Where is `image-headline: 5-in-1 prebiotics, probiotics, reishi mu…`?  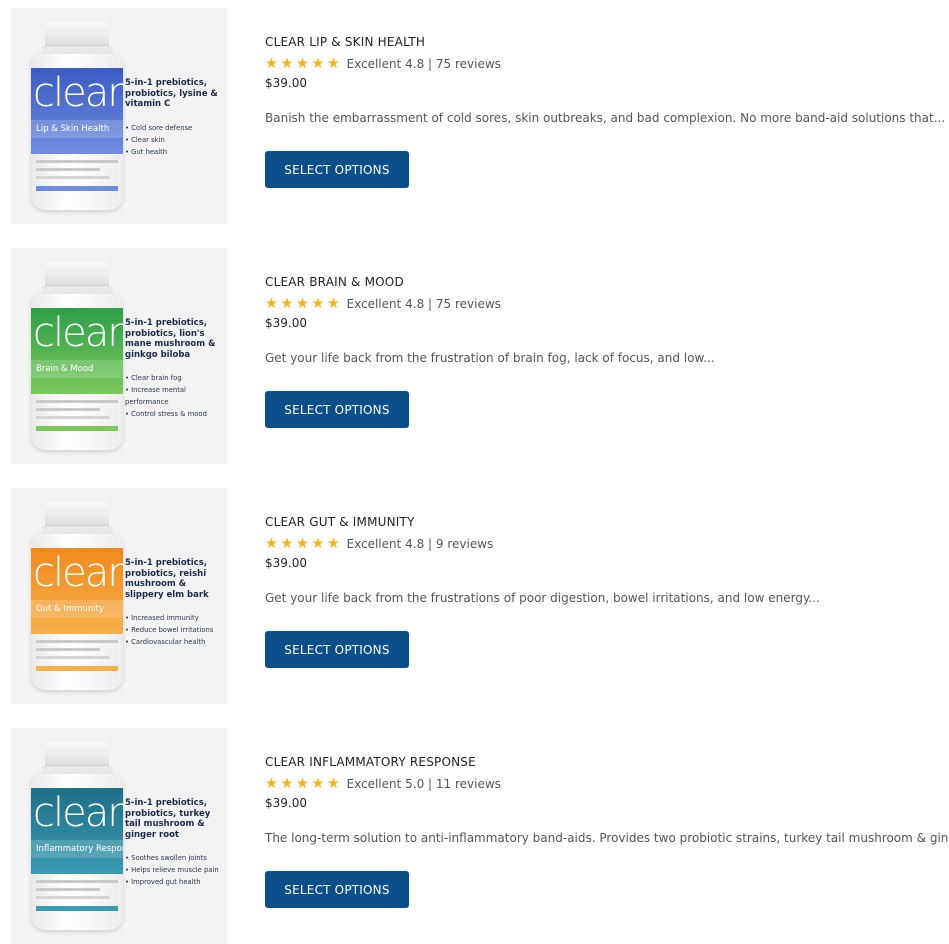
image-headline: 5-in-1 prebiotics, probiotics, reishi mu… is located at coordinates (167, 579).